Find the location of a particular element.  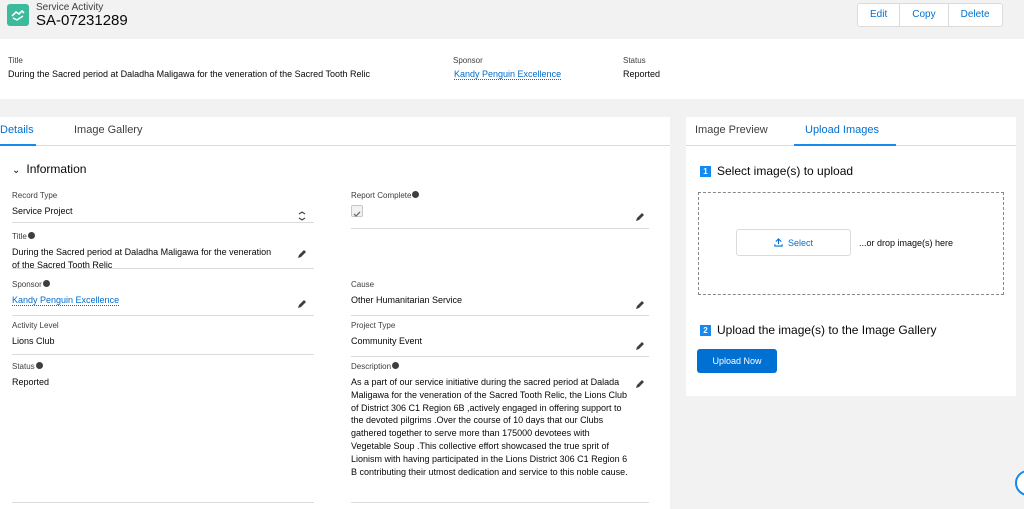

step-text: Select image(s) to upload is located at coordinates (785, 171).